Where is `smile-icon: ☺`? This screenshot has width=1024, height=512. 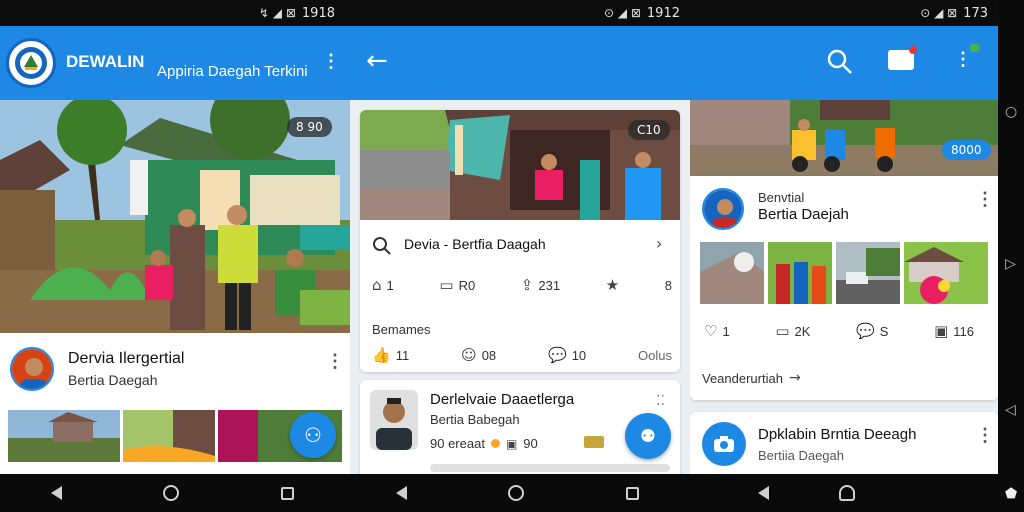 smile-icon: ☺ is located at coordinates (469, 355).